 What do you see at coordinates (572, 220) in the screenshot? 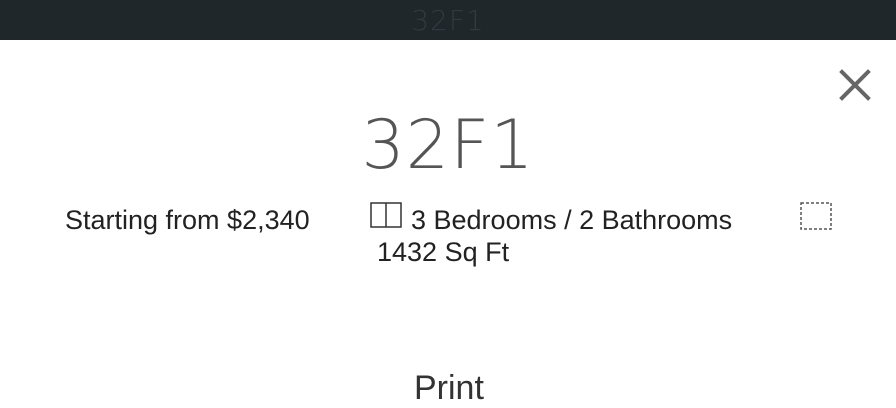
I see `bedrooms-bathrooms: 3 Bedrooms / 2 Bathrooms` at bounding box center [572, 220].